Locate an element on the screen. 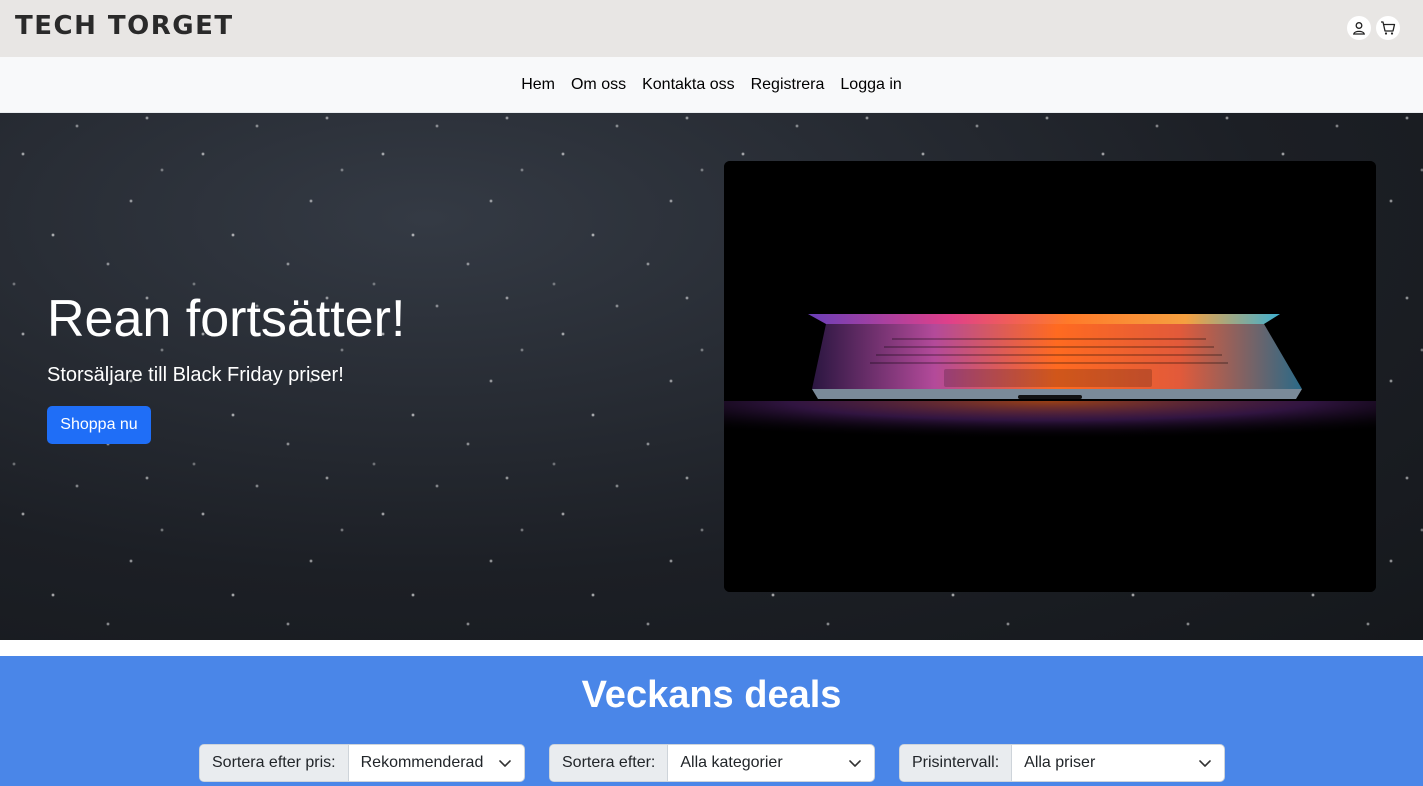  sort-by-category-filter: Sortera efter: Alla kategorier is located at coordinates (712, 763).